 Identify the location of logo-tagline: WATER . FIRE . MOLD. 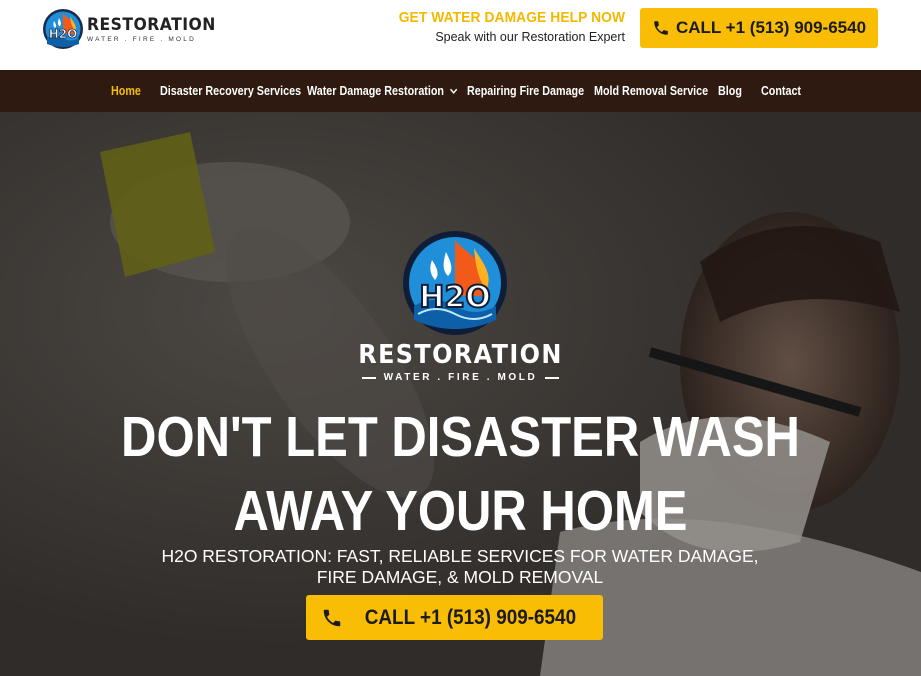
(141, 39).